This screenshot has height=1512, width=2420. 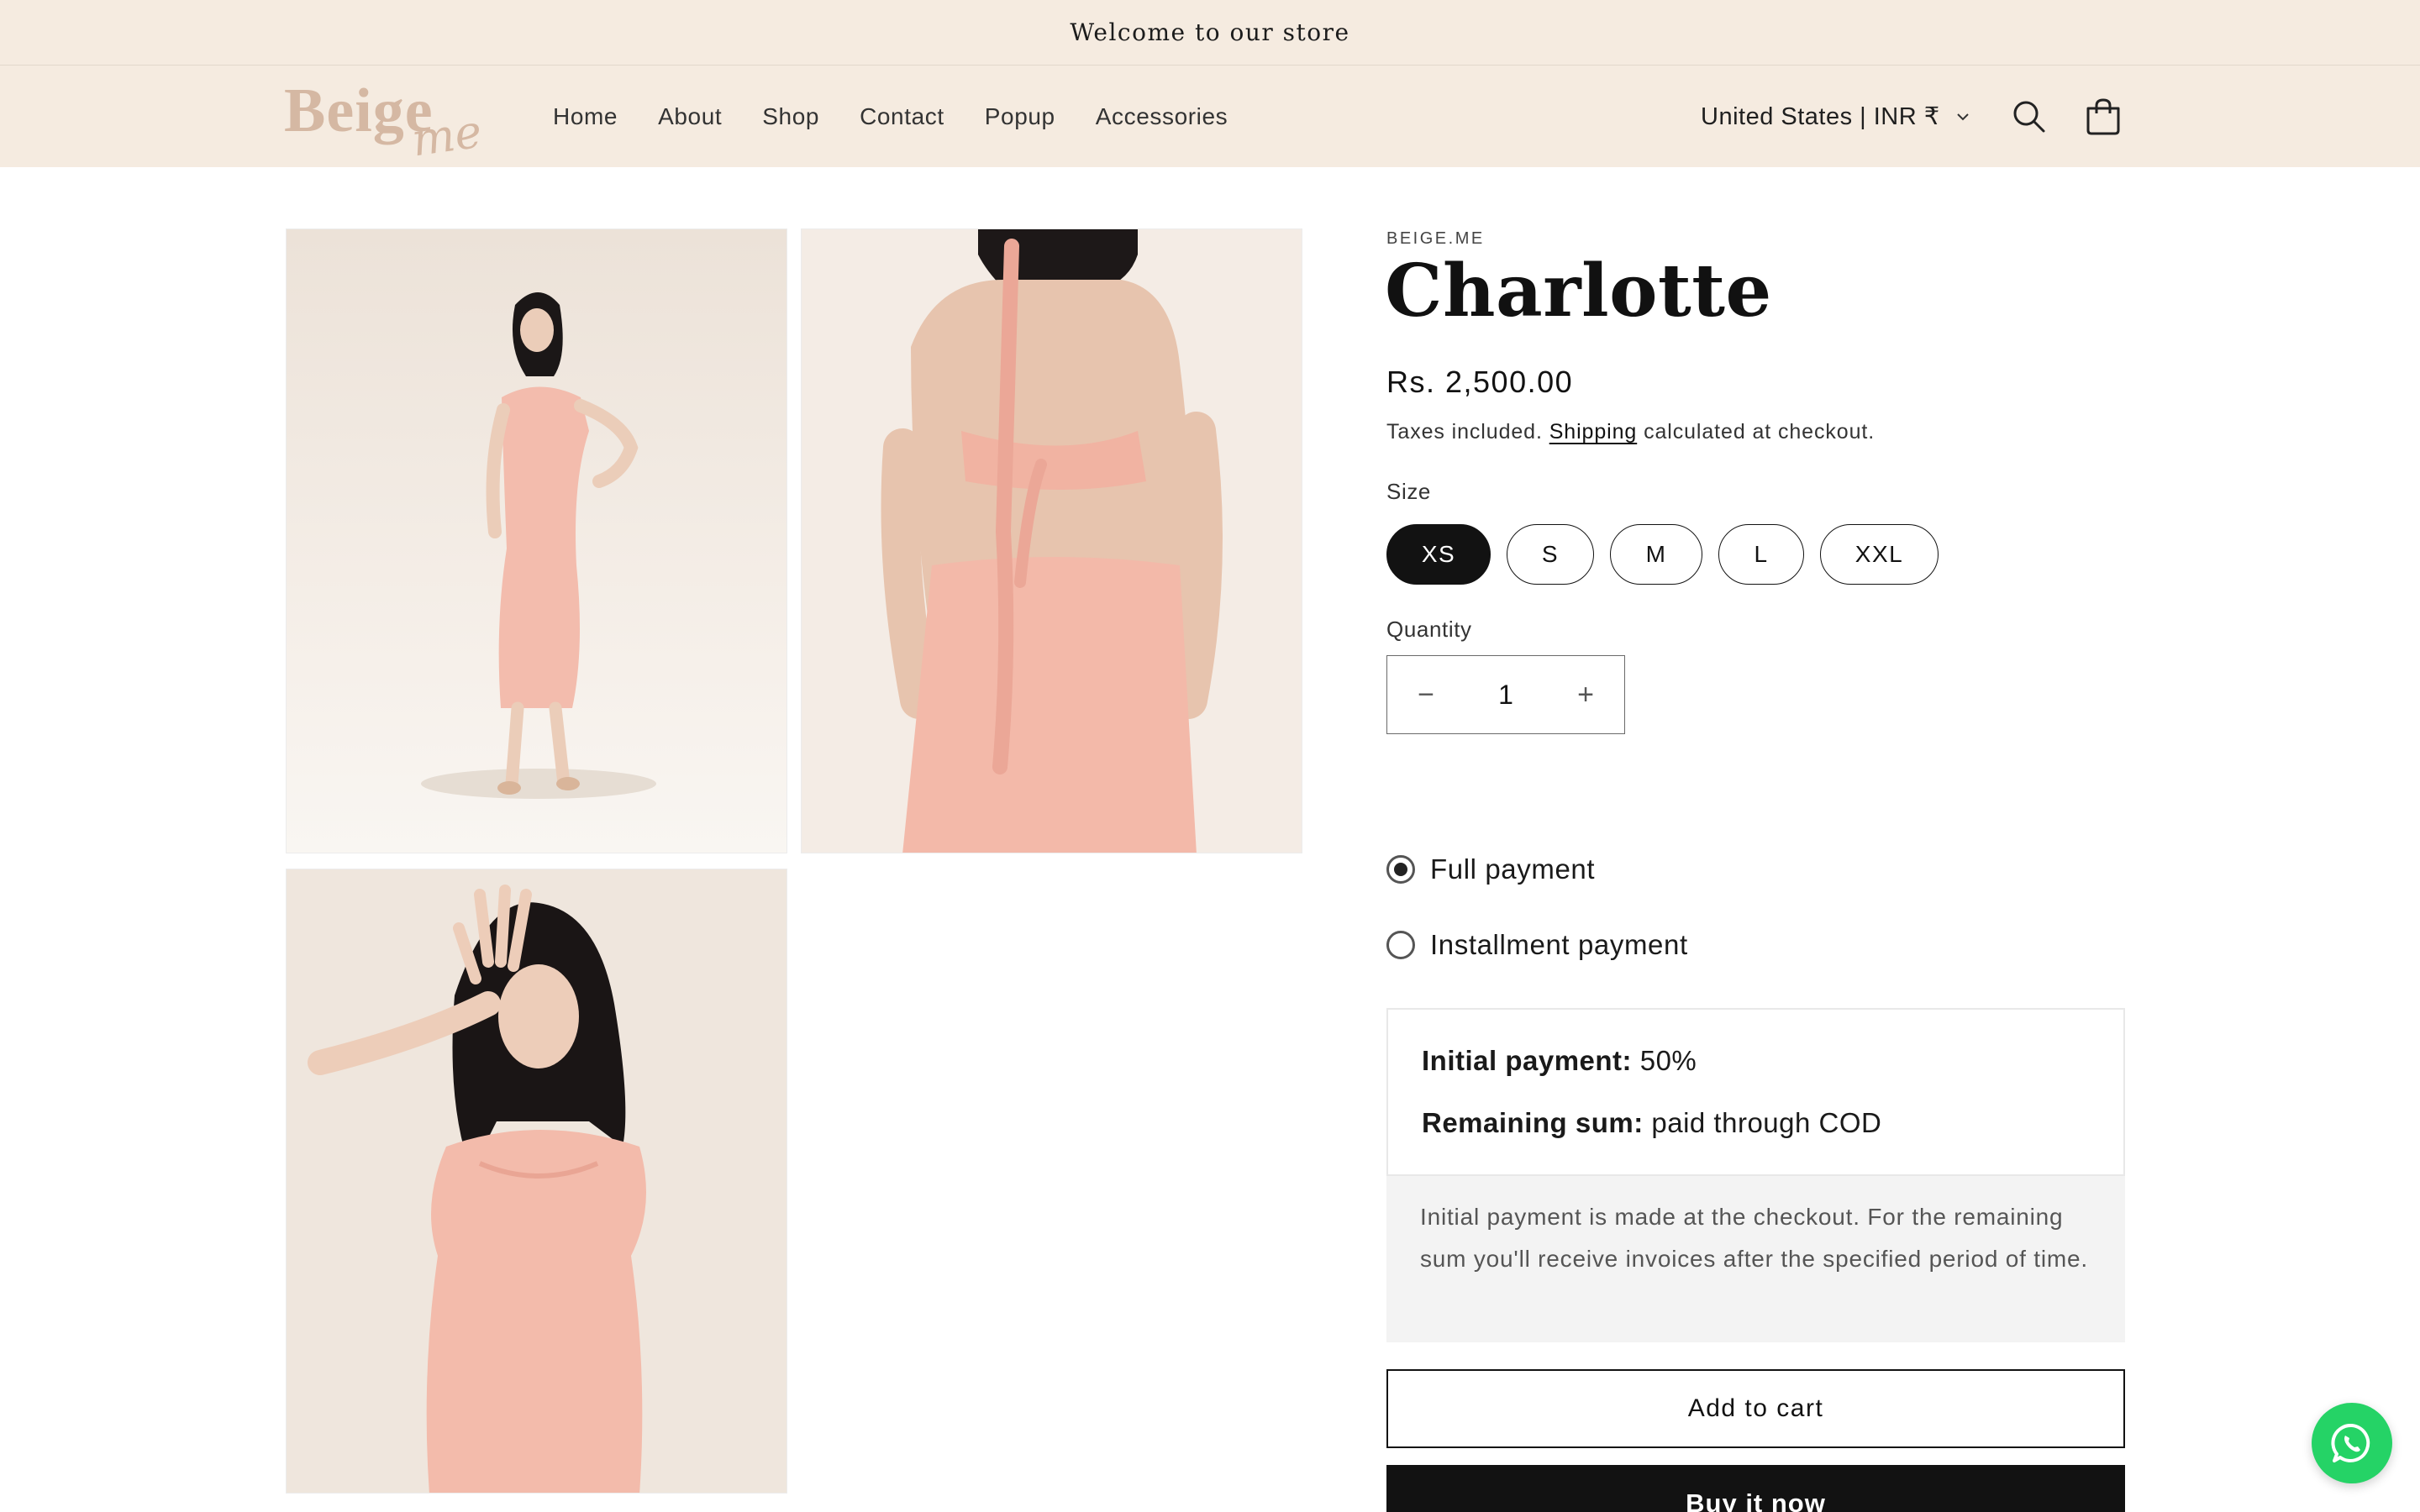 What do you see at coordinates (1578, 291) in the screenshot?
I see `product-title: Charlotte` at bounding box center [1578, 291].